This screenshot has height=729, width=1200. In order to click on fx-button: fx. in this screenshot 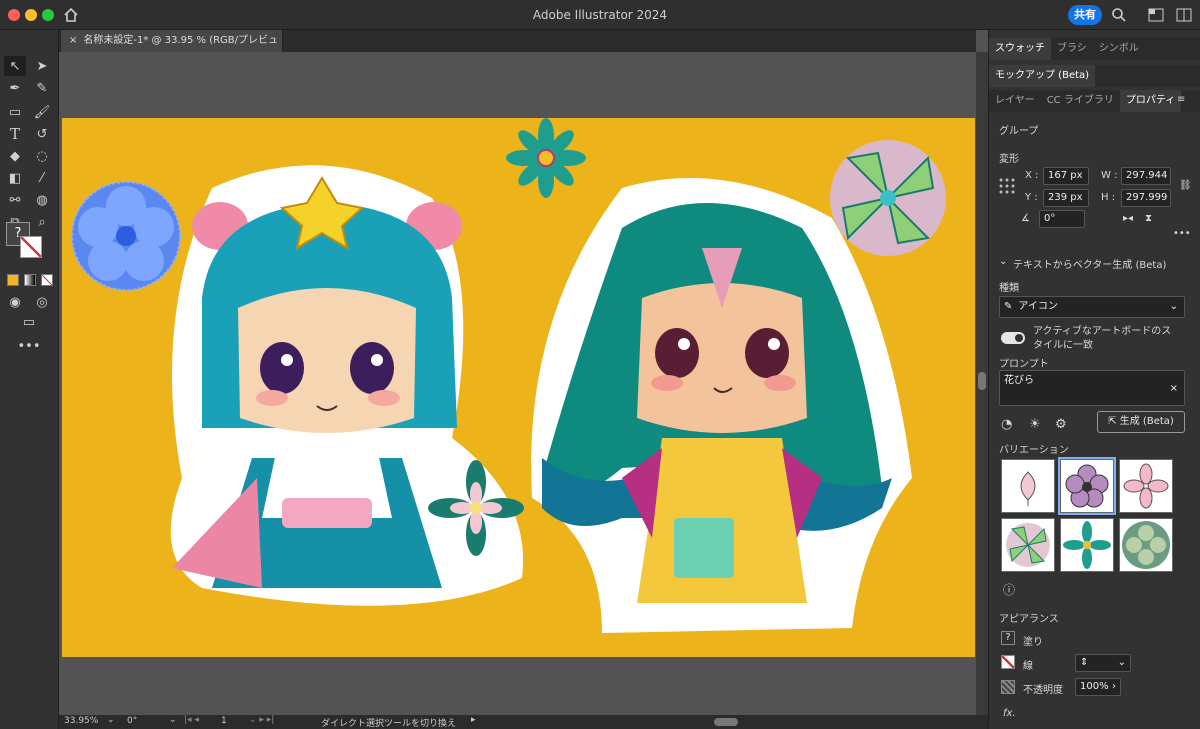, I will do `click(1009, 713)`.